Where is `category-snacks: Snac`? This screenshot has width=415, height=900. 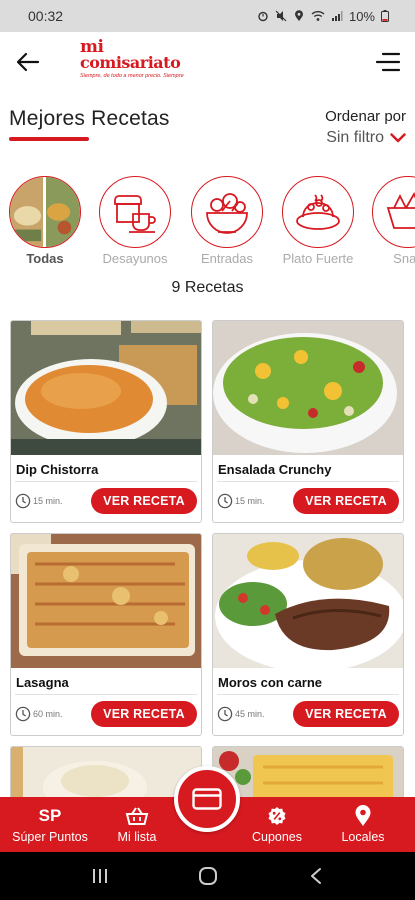
category-snacks: Snac is located at coordinates (391, 221).